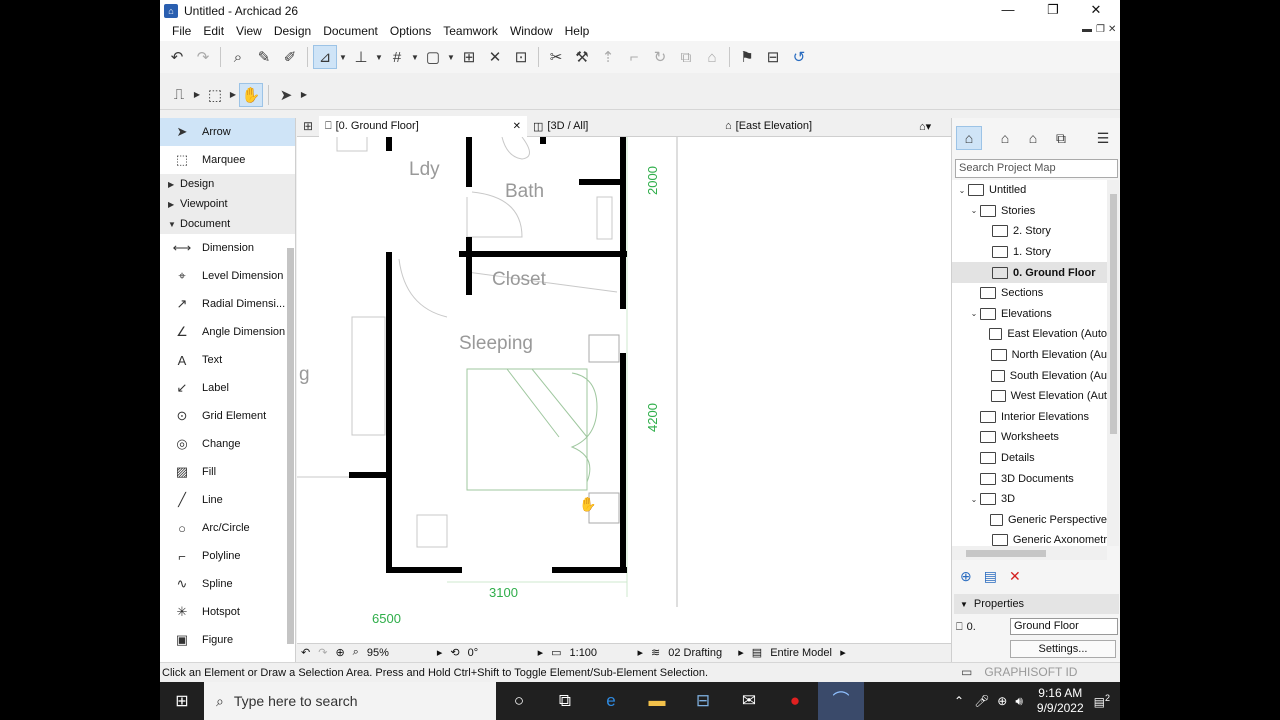 The width and height of the screenshot is (1280, 720). I want to click on zoom-value: 95%, so click(398, 653).